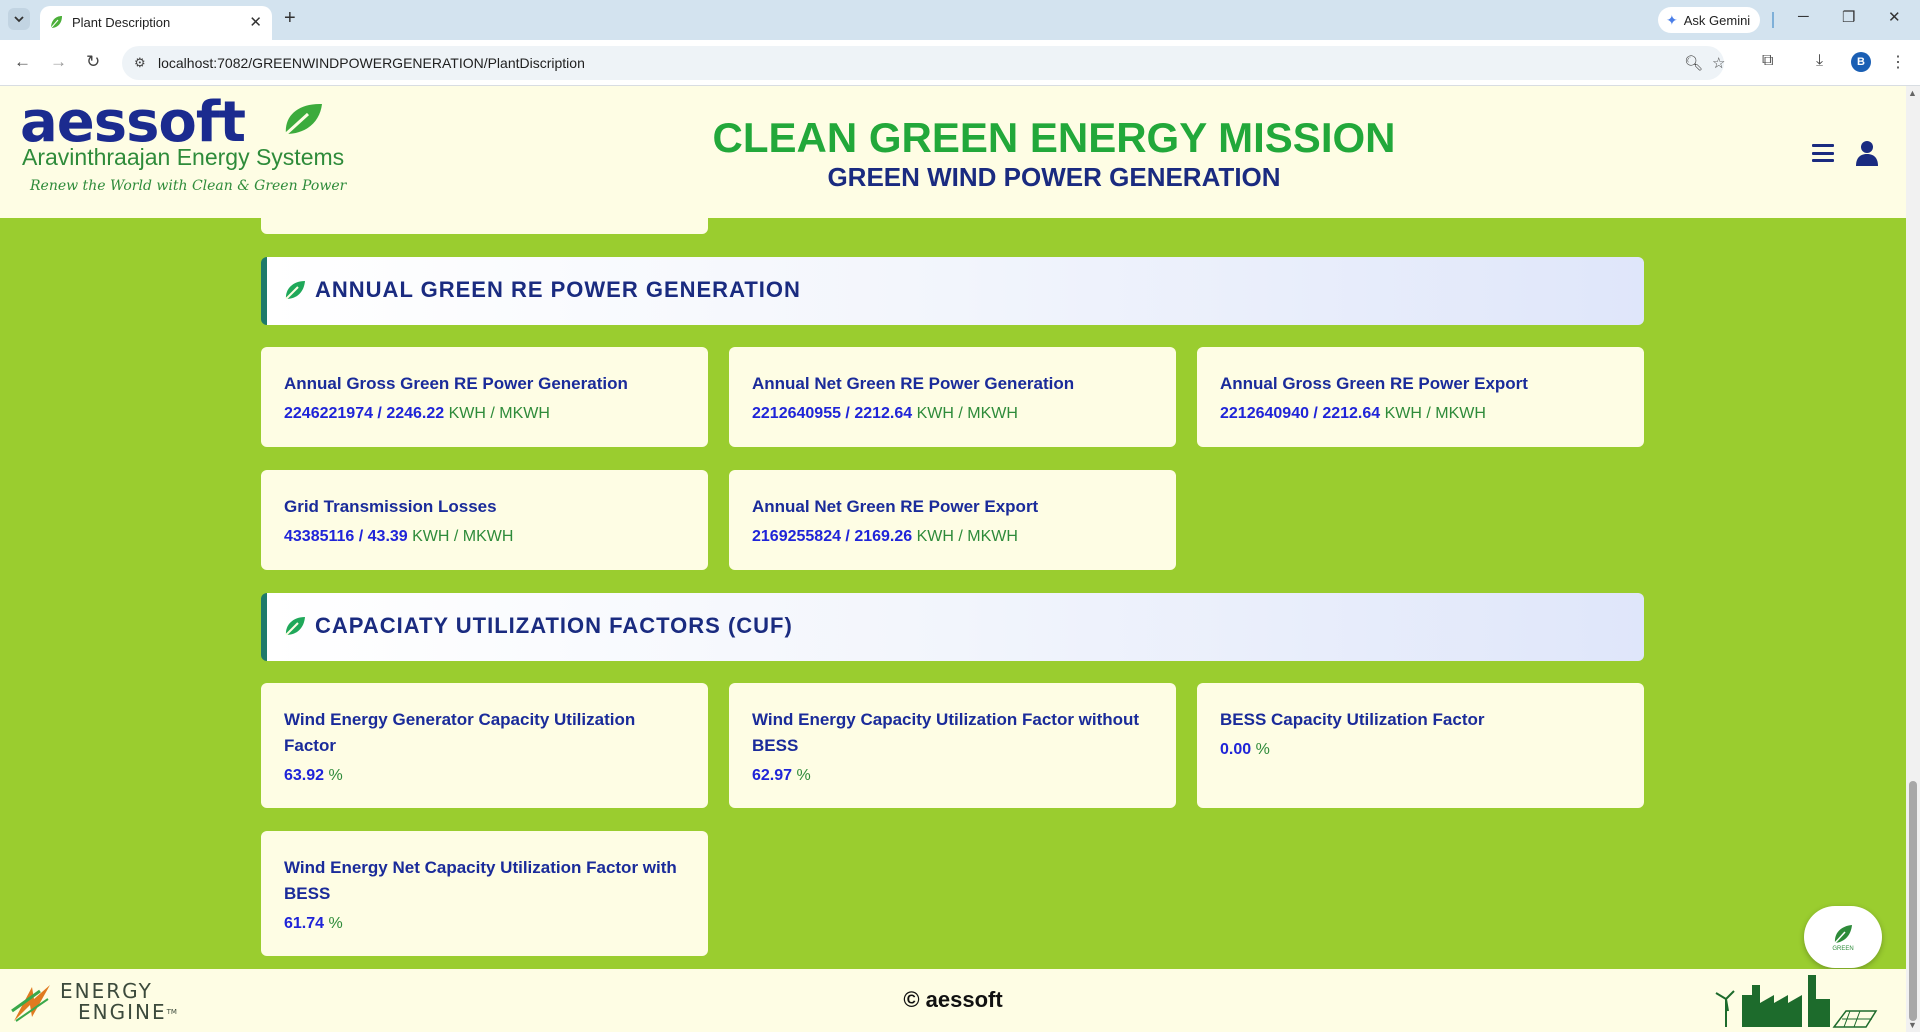  What do you see at coordinates (1913, 901) in the screenshot?
I see `scrollbar-thumb` at bounding box center [1913, 901].